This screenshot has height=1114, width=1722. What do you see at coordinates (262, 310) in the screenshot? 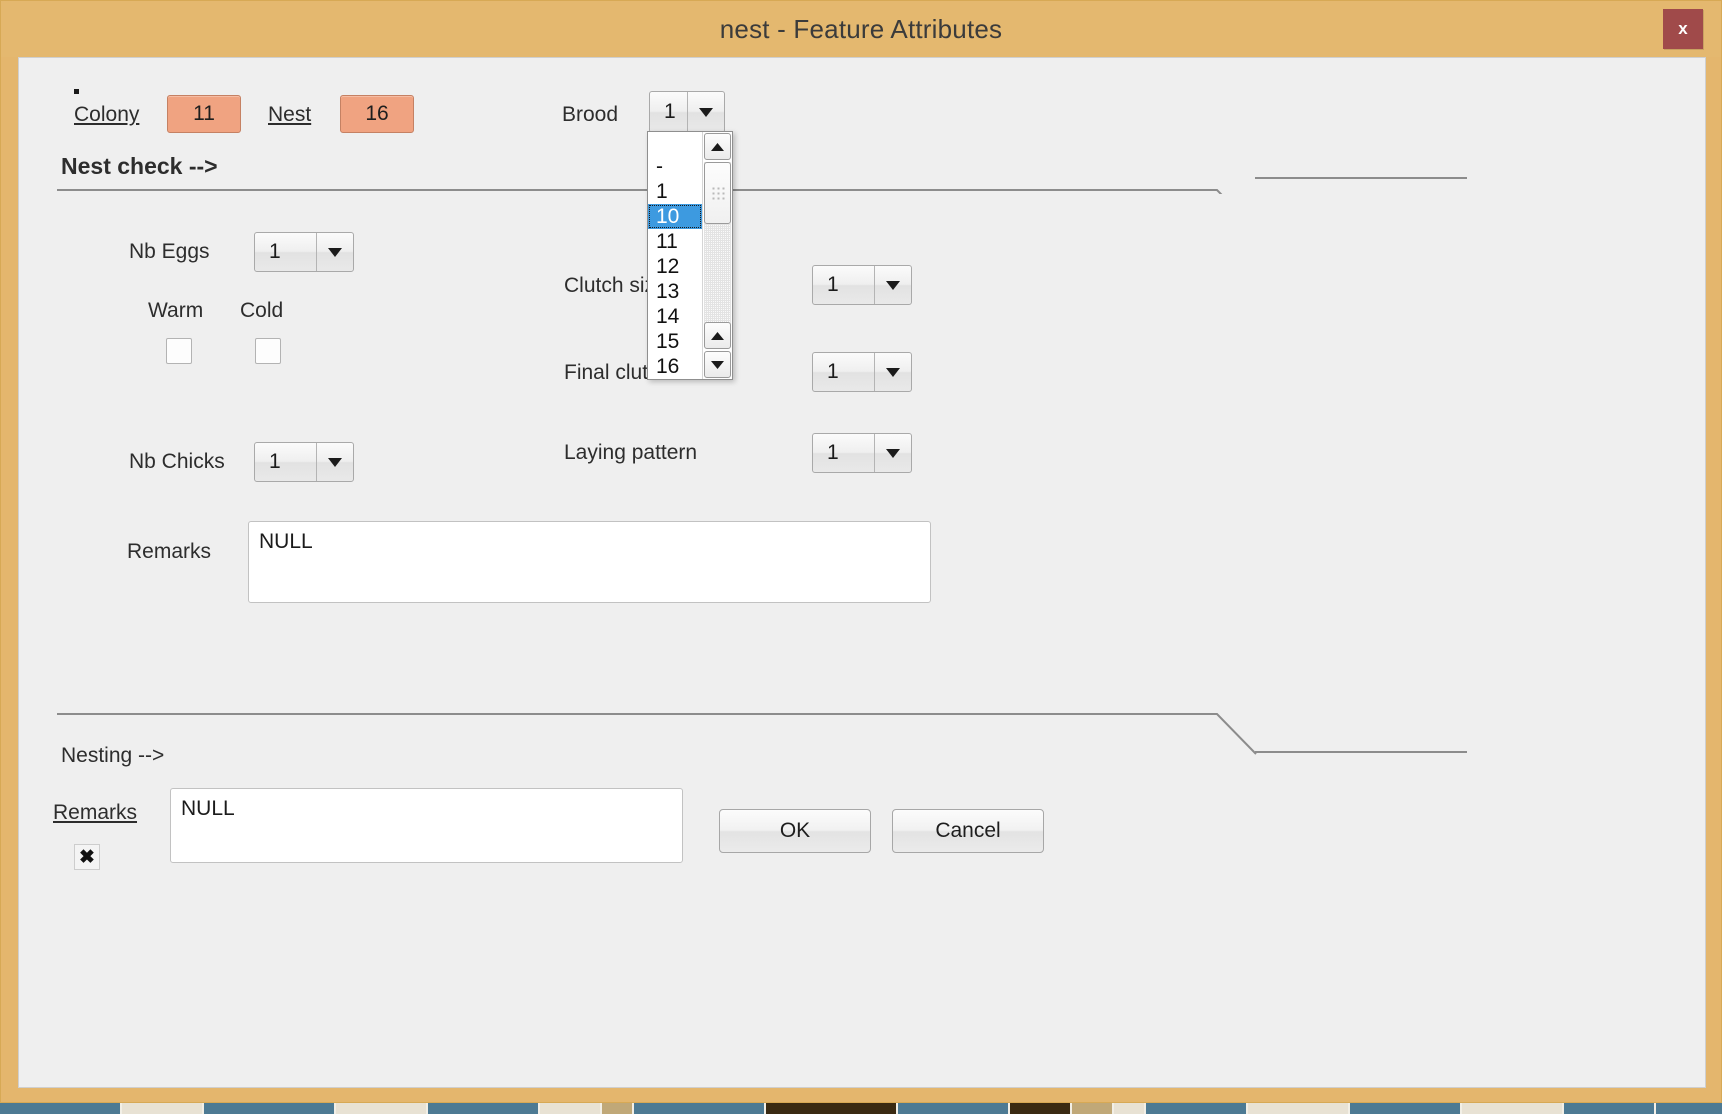
I see `cold-label: Cold` at bounding box center [262, 310].